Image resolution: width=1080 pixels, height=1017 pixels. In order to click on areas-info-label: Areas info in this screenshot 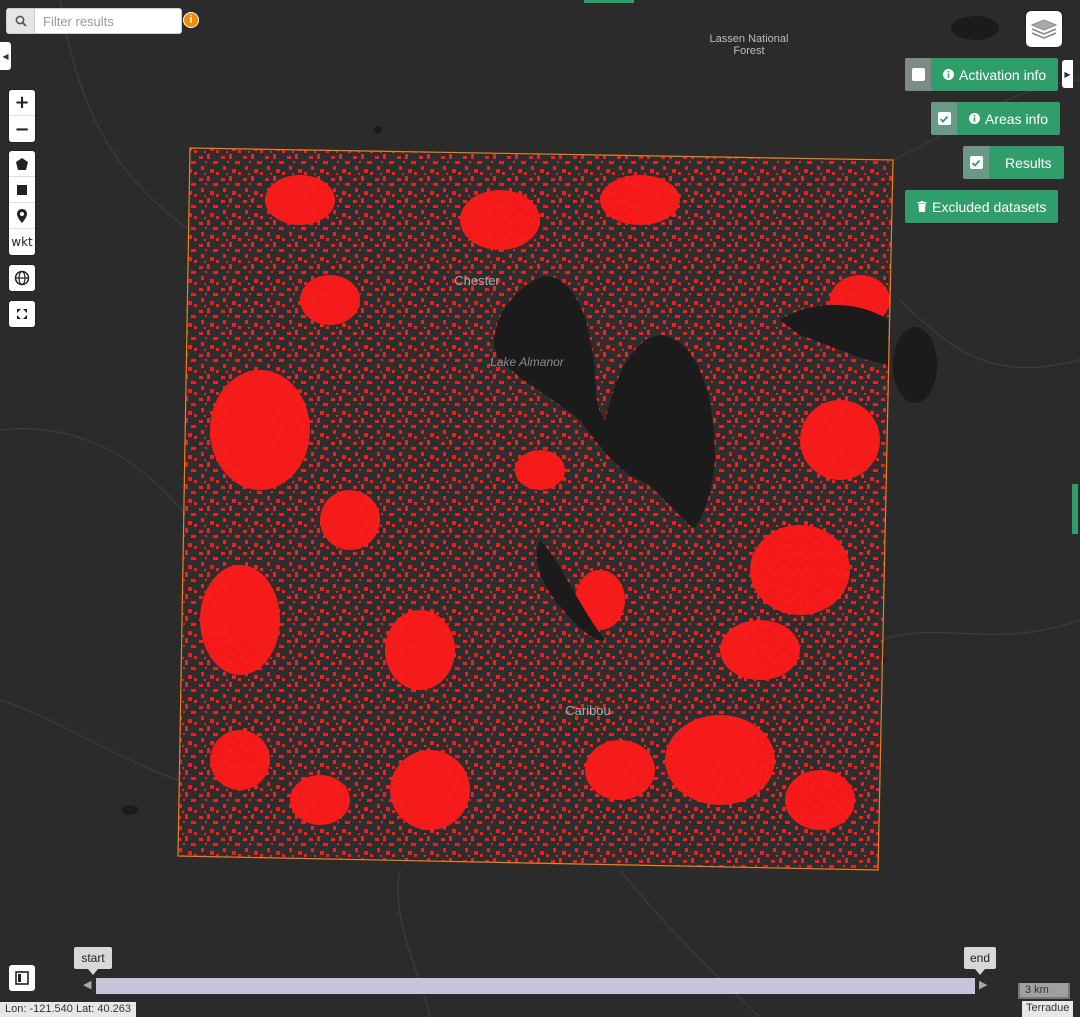, I will do `click(1017, 118)`.